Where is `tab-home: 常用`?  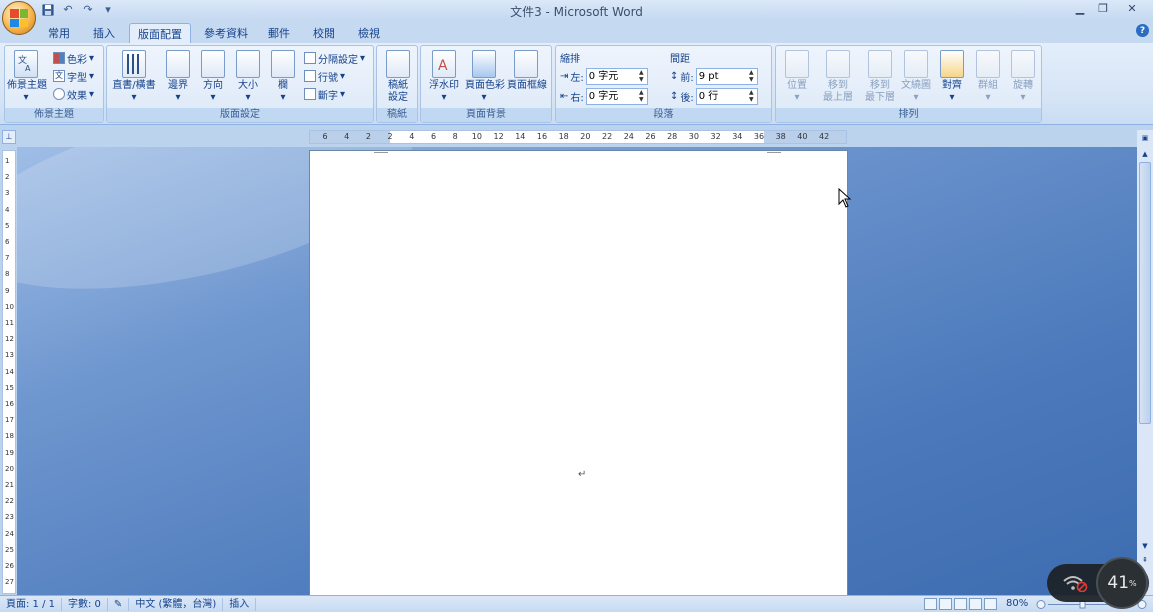
tab-home: 常用 is located at coordinates (59, 33).